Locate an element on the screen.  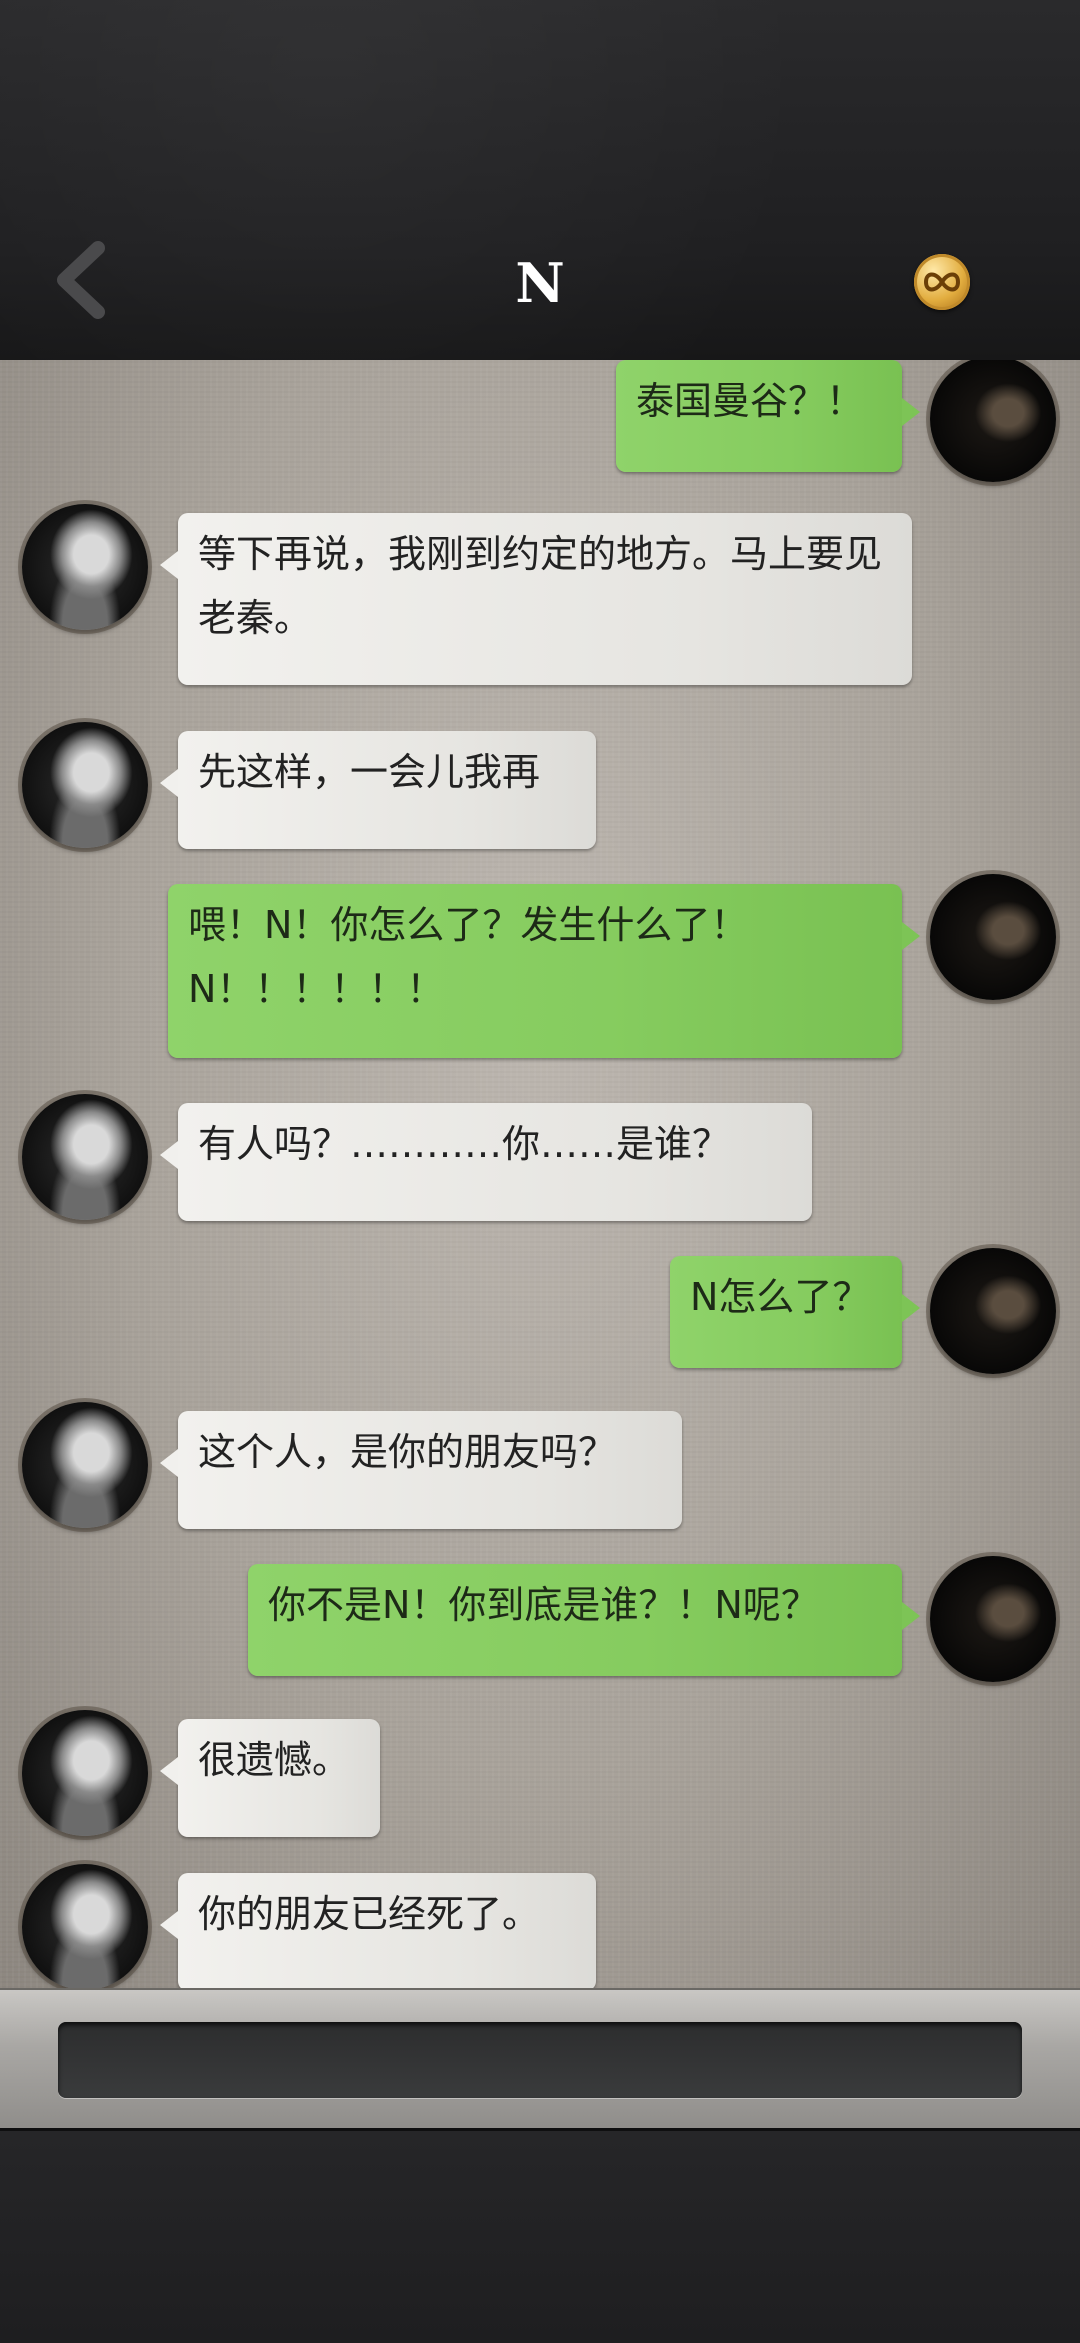
message-bubble-contact: 等下再说，我刚到约定的地方。马上要见老秦。 is located at coordinates (536, 599).